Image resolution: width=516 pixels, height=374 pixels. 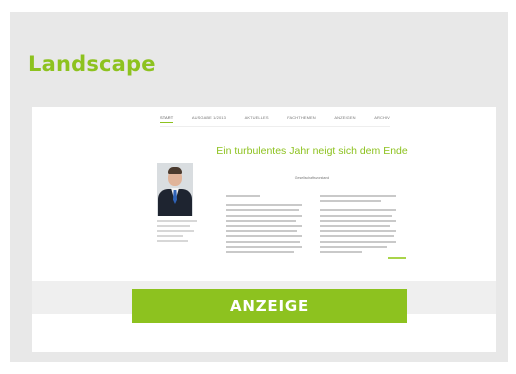 I want to click on nav-item-start: Start, so click(x=167, y=119).